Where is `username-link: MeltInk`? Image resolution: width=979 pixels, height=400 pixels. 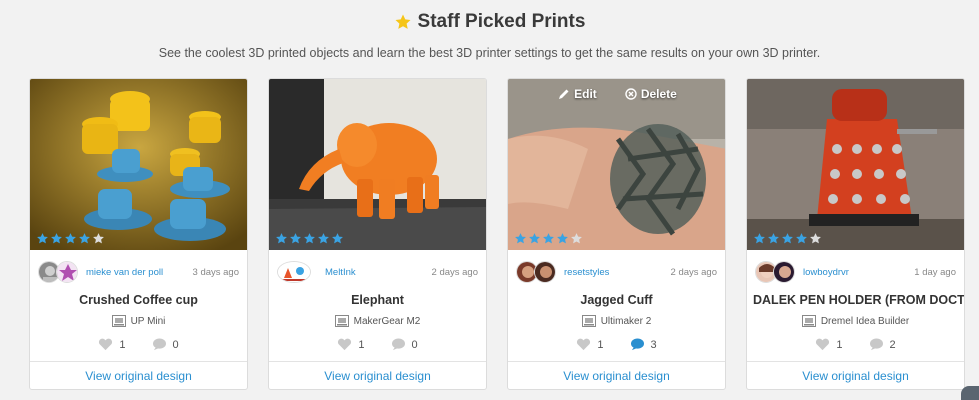
username-link: MeltInk is located at coordinates (378, 272).